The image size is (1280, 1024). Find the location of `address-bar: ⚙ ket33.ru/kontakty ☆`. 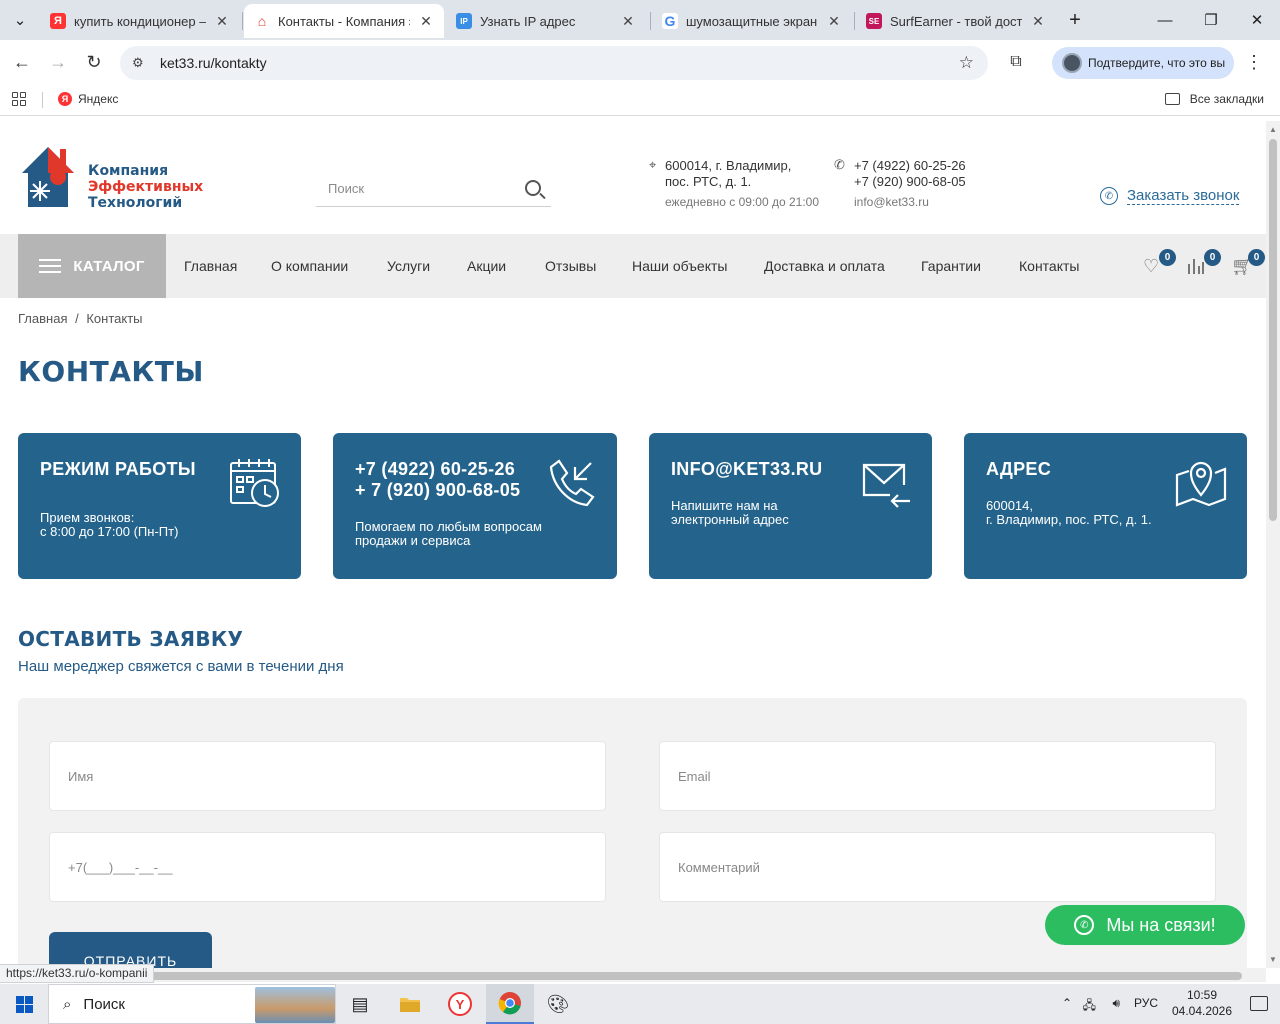

address-bar: ⚙ ket33.ru/kontakty ☆ is located at coordinates (554, 63).